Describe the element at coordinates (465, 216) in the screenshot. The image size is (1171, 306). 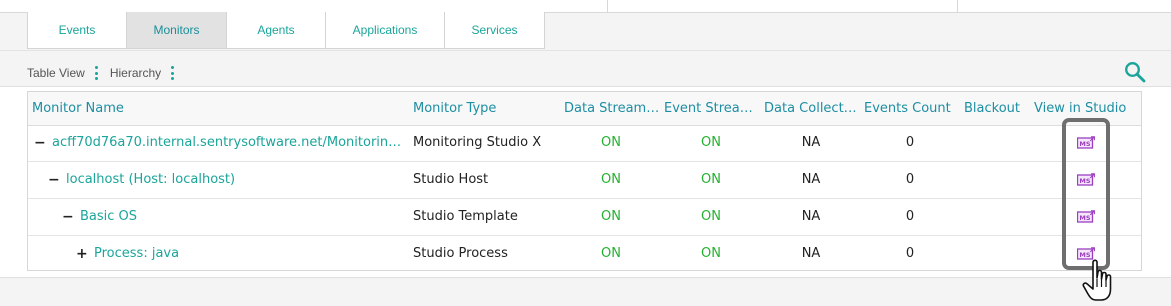
I see `monitor-type: Studio Template` at that location.